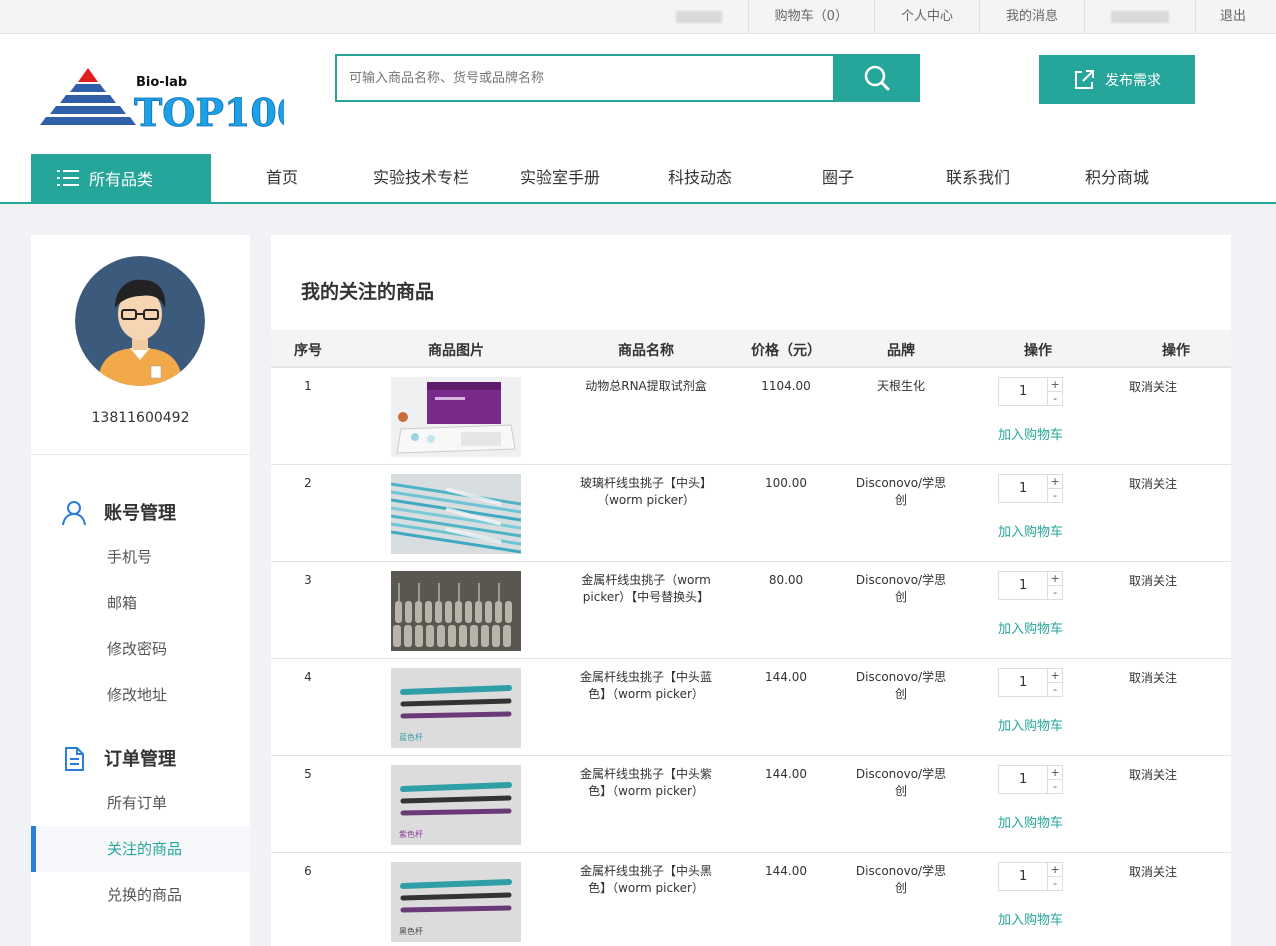  What do you see at coordinates (638, 17) in the screenshot?
I see `top-bar: 购物车（0） 个人中心 我的消息 退出` at bounding box center [638, 17].